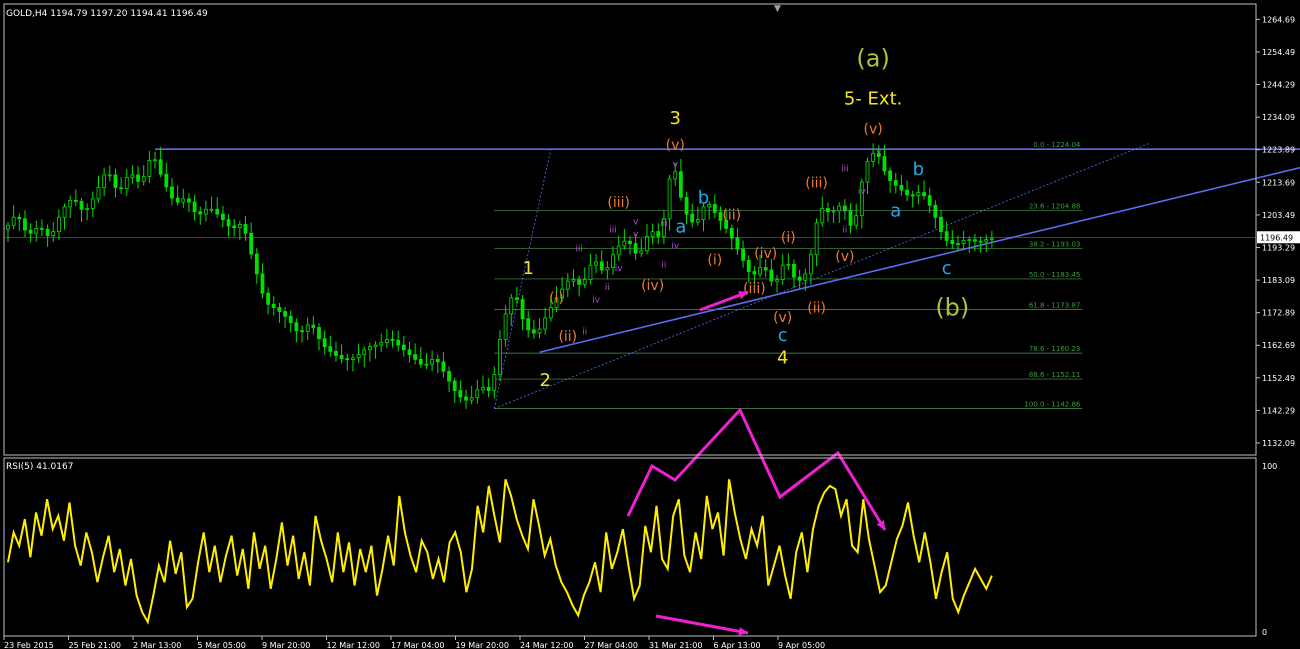 This screenshot has height=649, width=1300. What do you see at coordinates (1278, 117) in the screenshot?
I see `y-tick-label: 1234.09` at bounding box center [1278, 117].